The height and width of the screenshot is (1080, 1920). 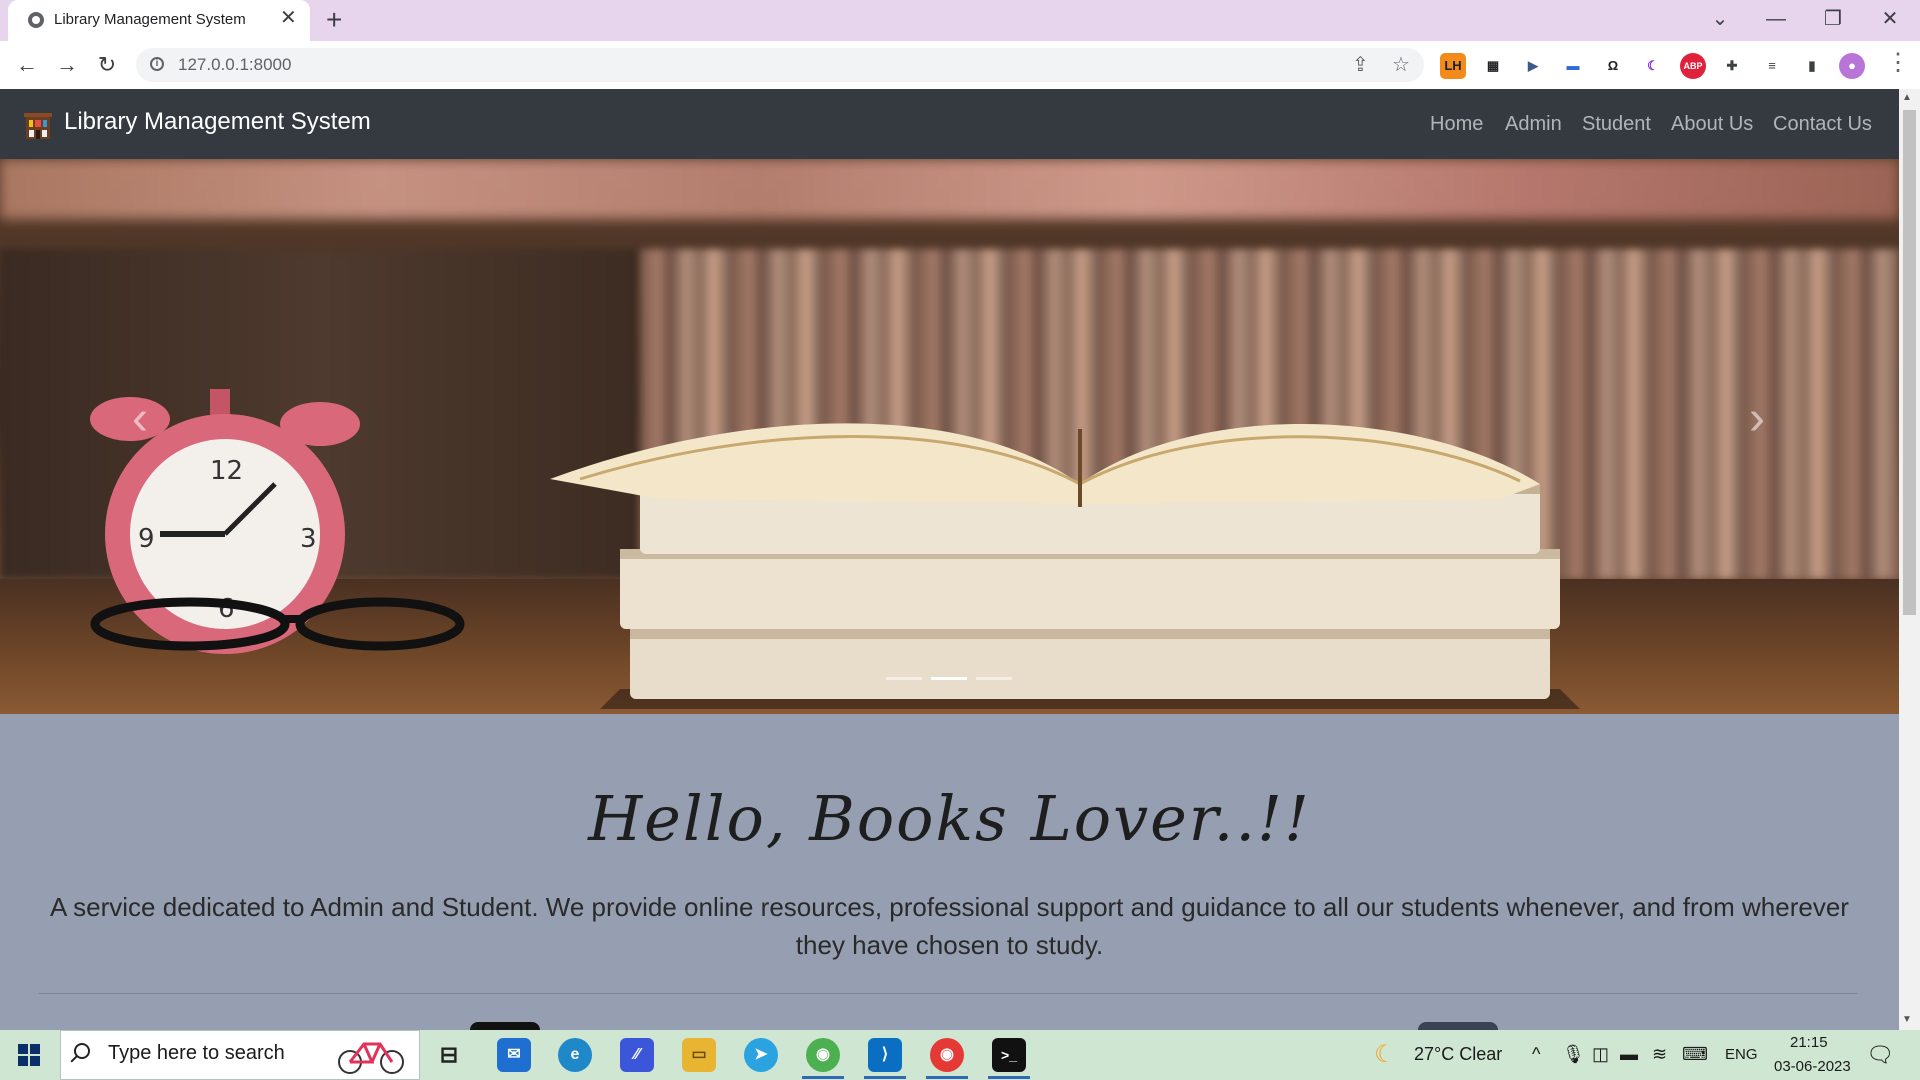 I want to click on wifi-icon: ≋, so click(x=1659, y=1054).